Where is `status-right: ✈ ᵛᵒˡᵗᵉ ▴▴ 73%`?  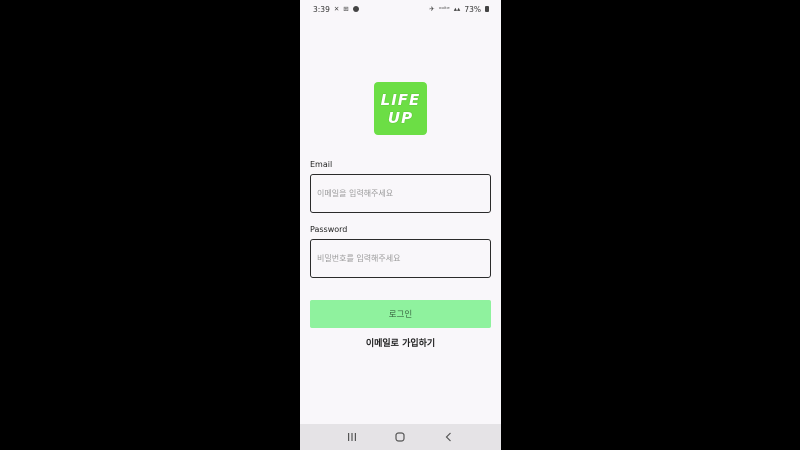
status-right: ✈ ᵛᵒˡᵗᵉ ▴▴ 73% is located at coordinates (459, 9).